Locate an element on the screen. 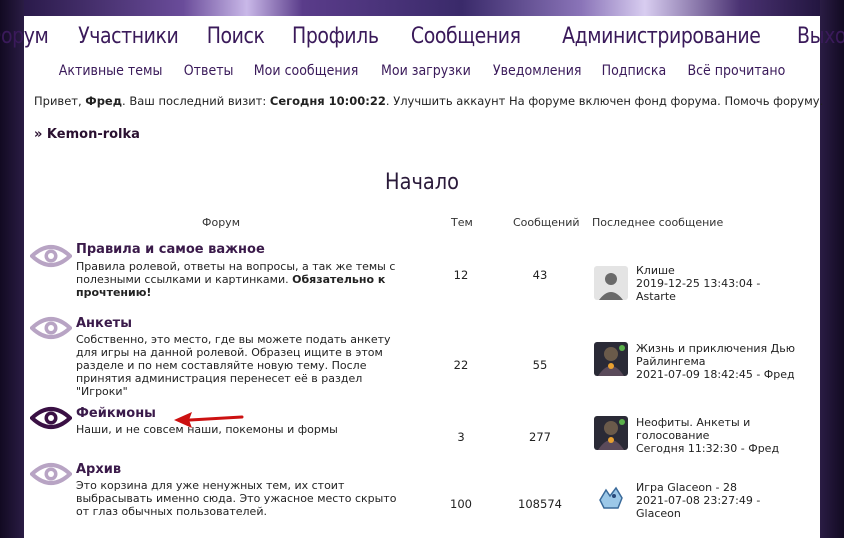 The image size is (844, 538). header-last-post: Последнее сообщение is located at coordinates (658, 222).